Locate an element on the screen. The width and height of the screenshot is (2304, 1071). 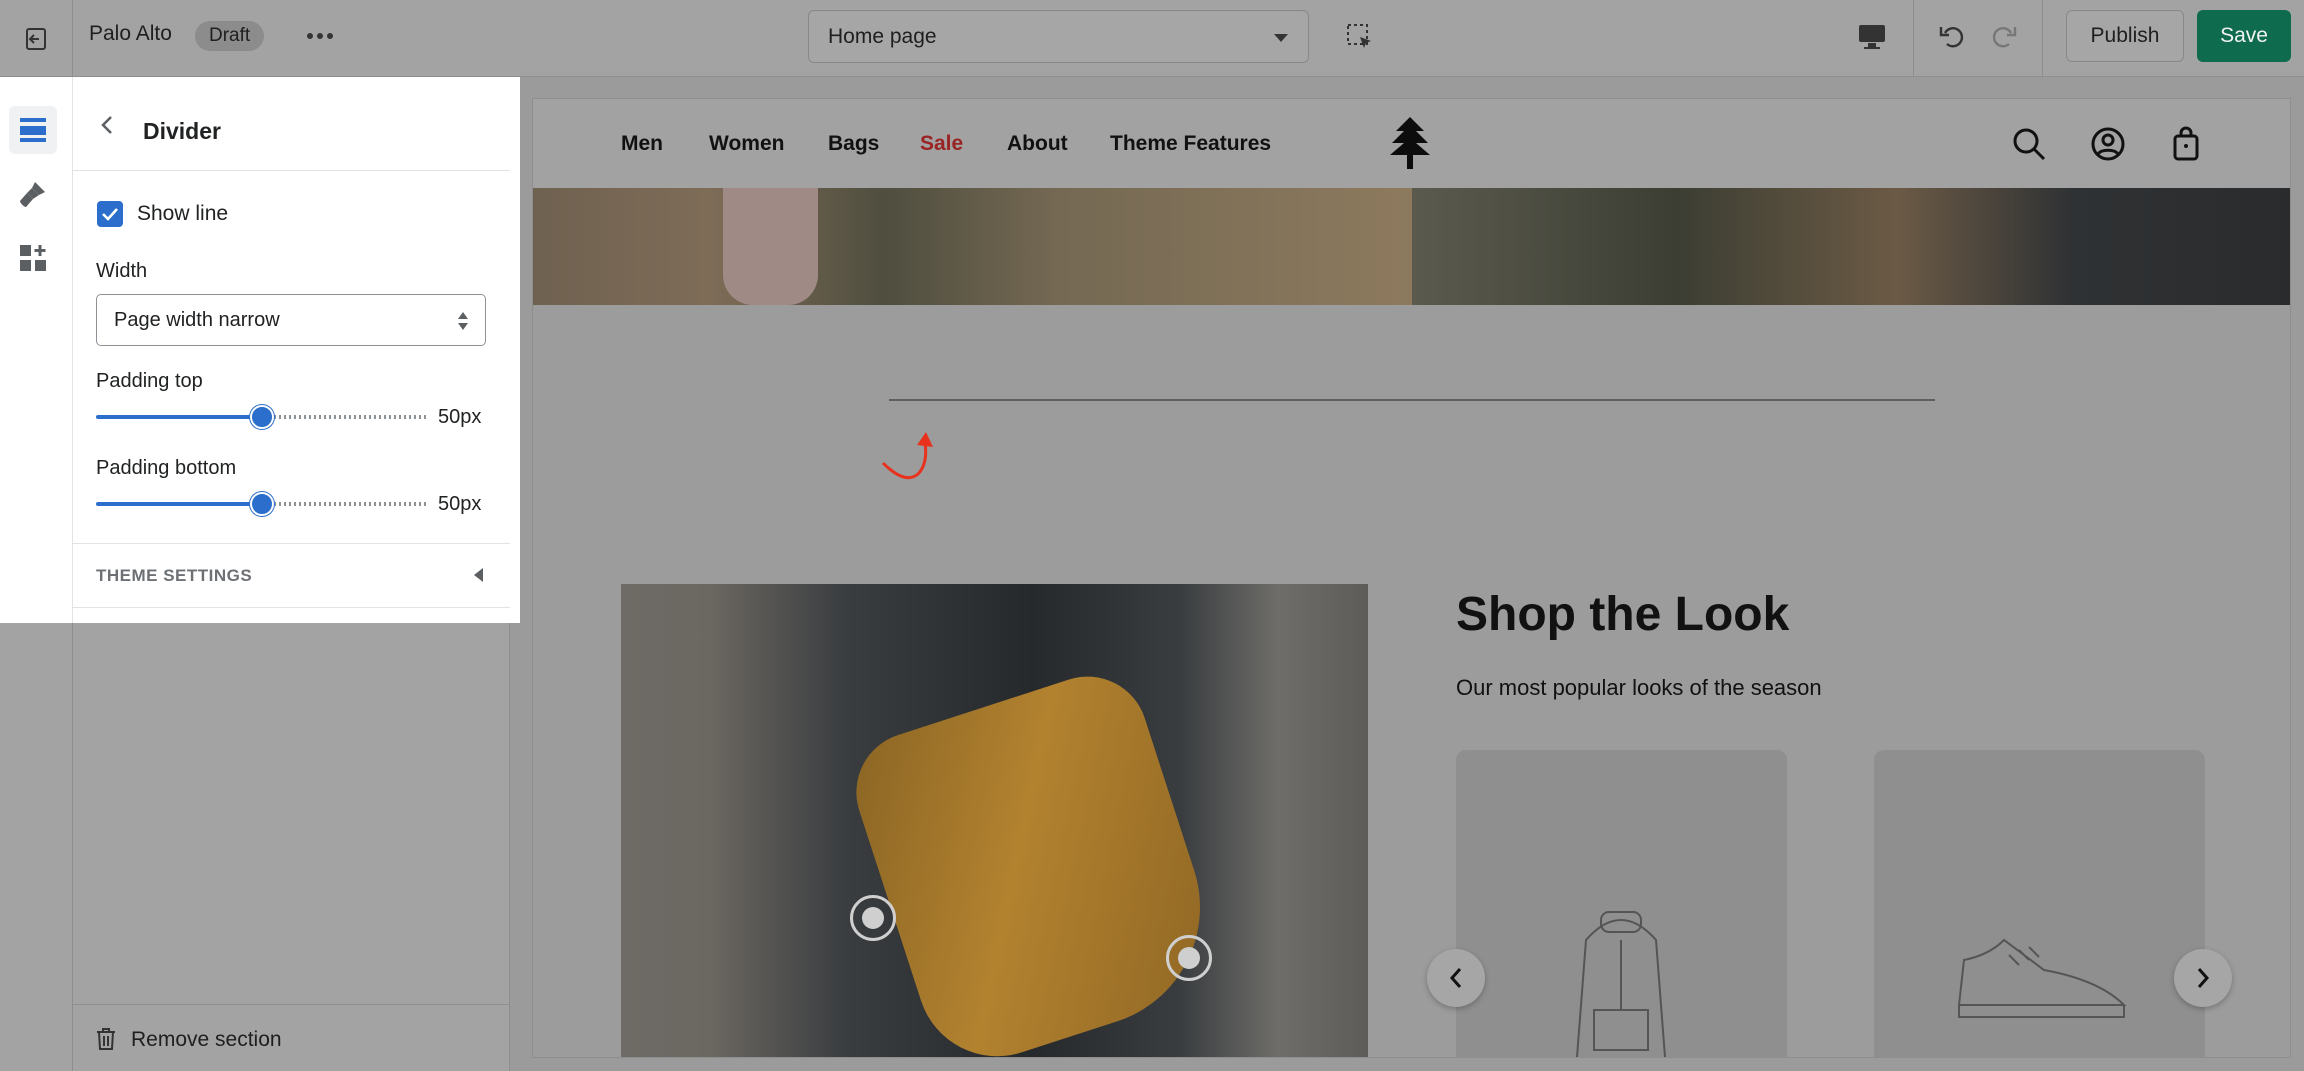
account-button is located at coordinates (2108, 144).